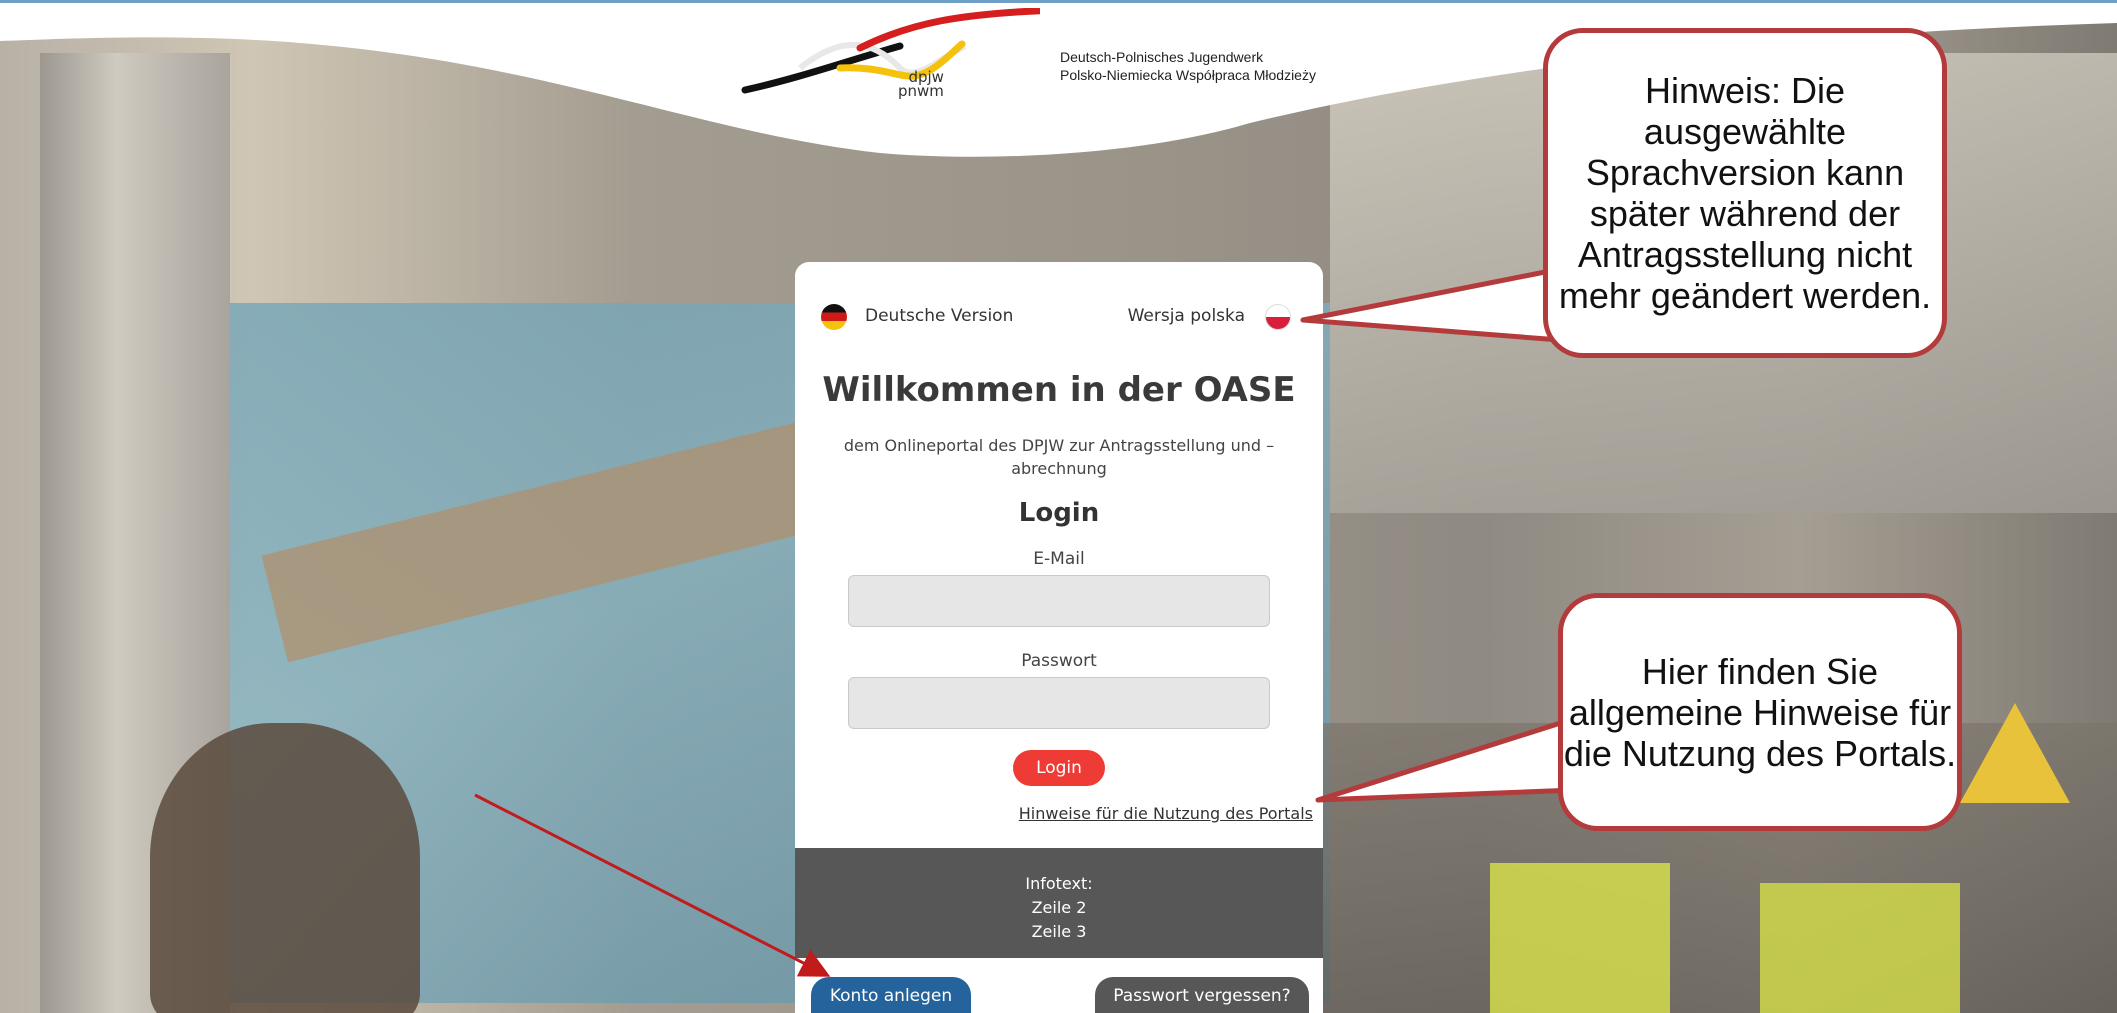 This screenshot has height=1013, width=2117. I want to click on logo-abbreviation: dpjw pnwm, so click(921, 85).